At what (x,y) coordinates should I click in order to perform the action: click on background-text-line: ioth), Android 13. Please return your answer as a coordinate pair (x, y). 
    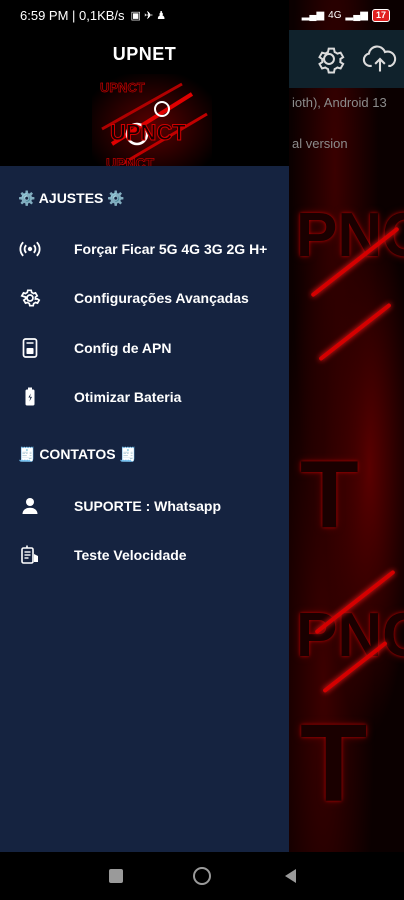
    Looking at the image, I should click on (339, 102).